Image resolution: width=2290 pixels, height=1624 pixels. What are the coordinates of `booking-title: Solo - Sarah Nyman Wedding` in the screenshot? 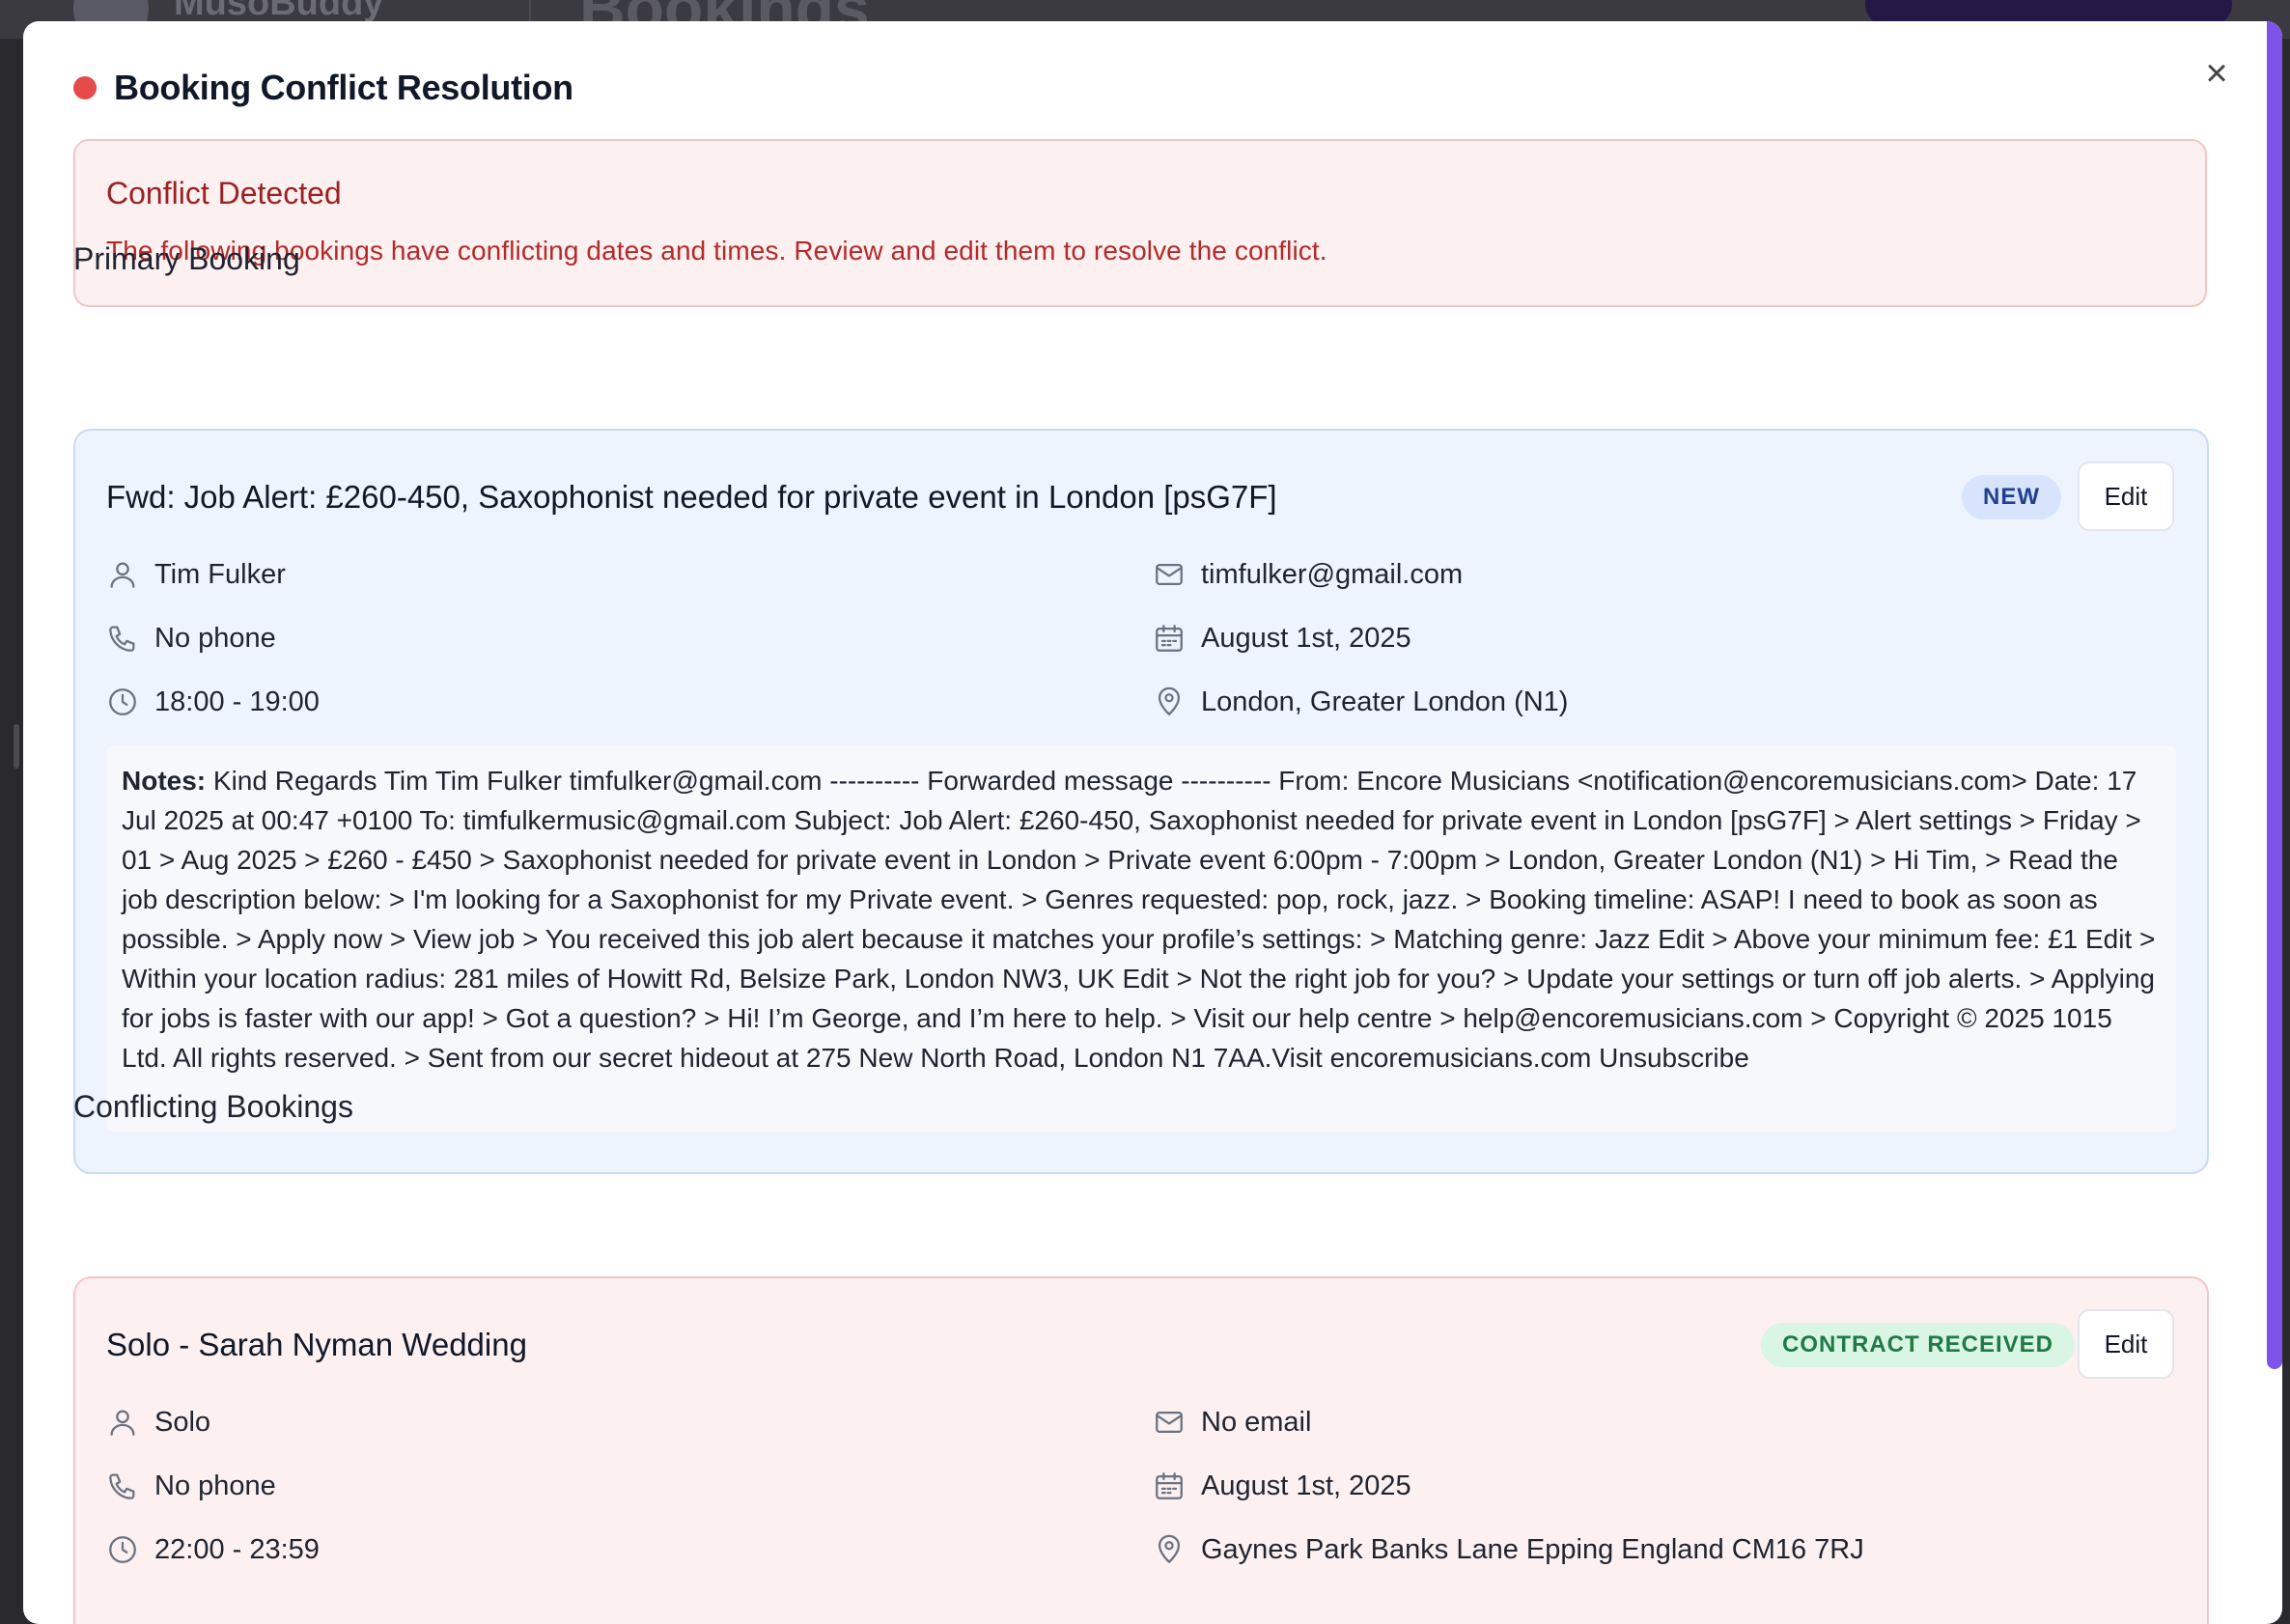 It's located at (316, 1345).